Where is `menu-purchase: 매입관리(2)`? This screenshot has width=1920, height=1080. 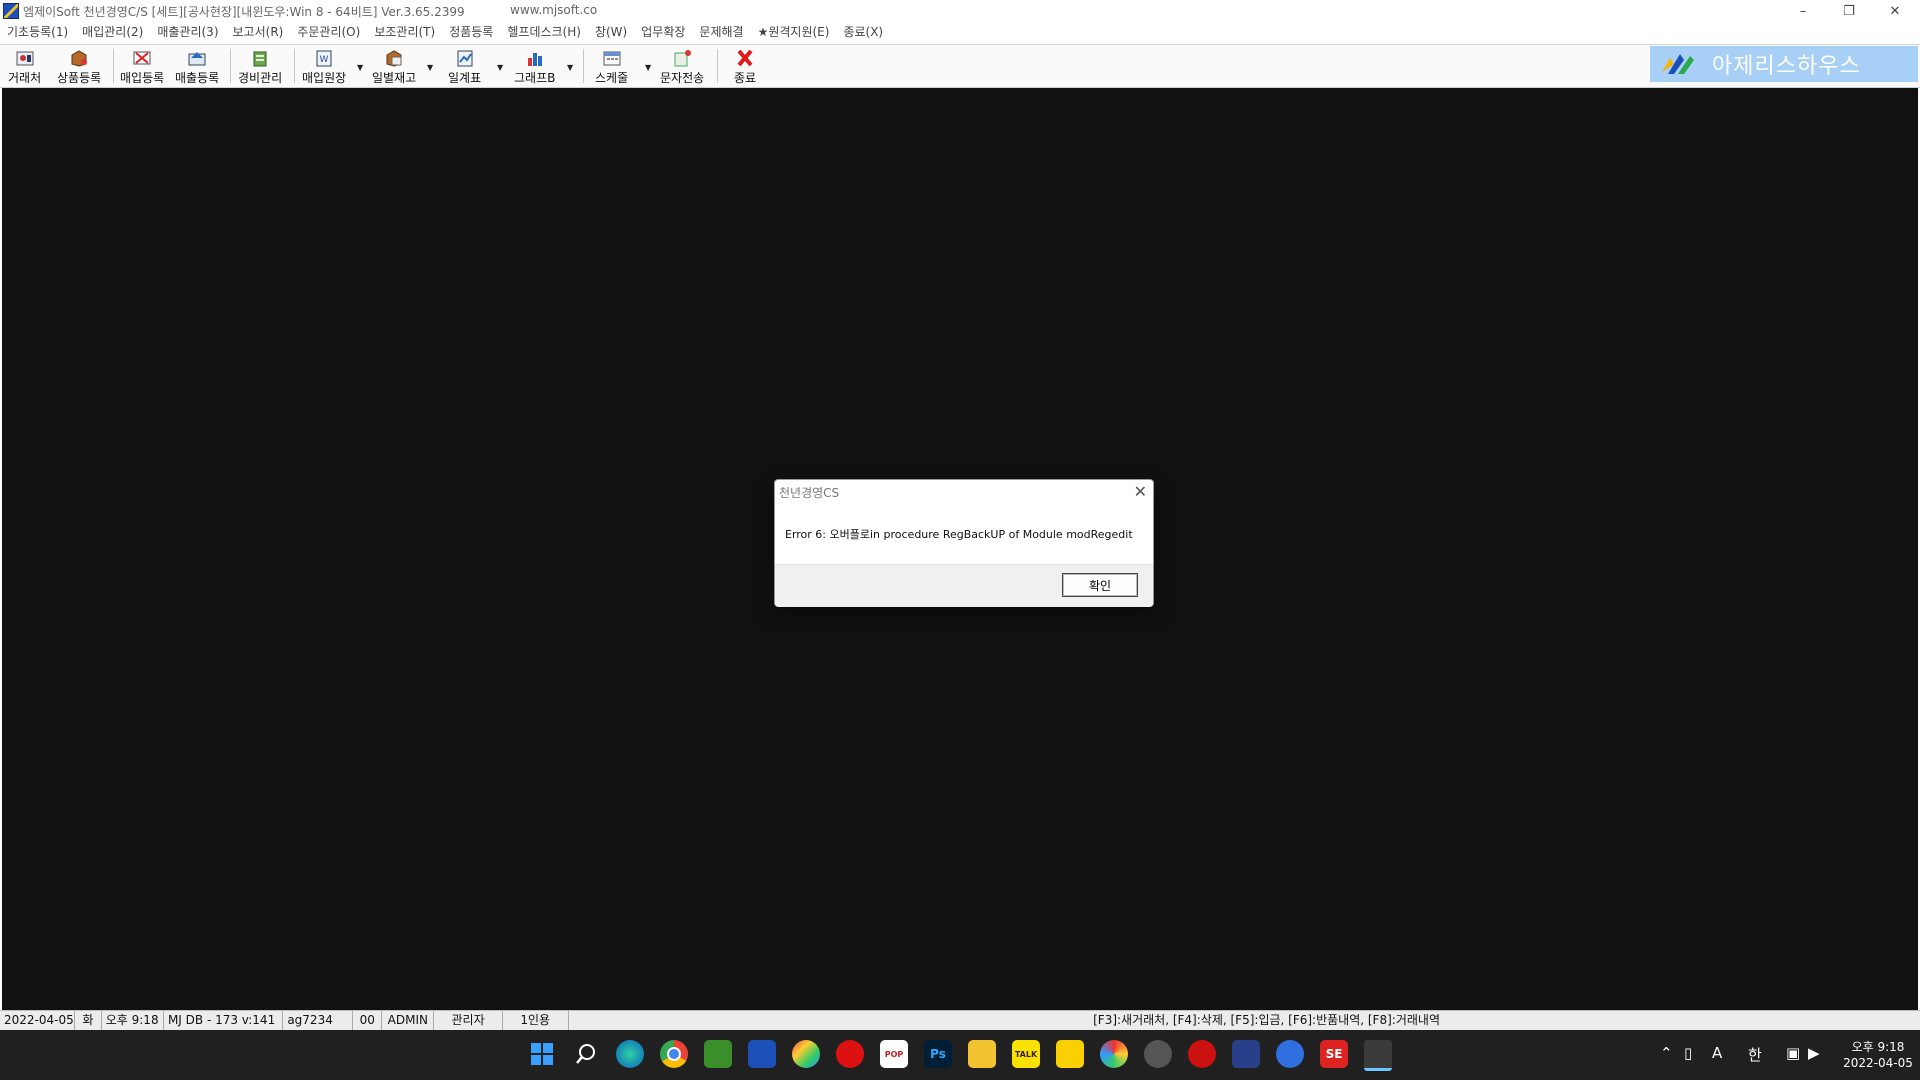
menu-purchase: 매입관리(2) is located at coordinates (112, 32).